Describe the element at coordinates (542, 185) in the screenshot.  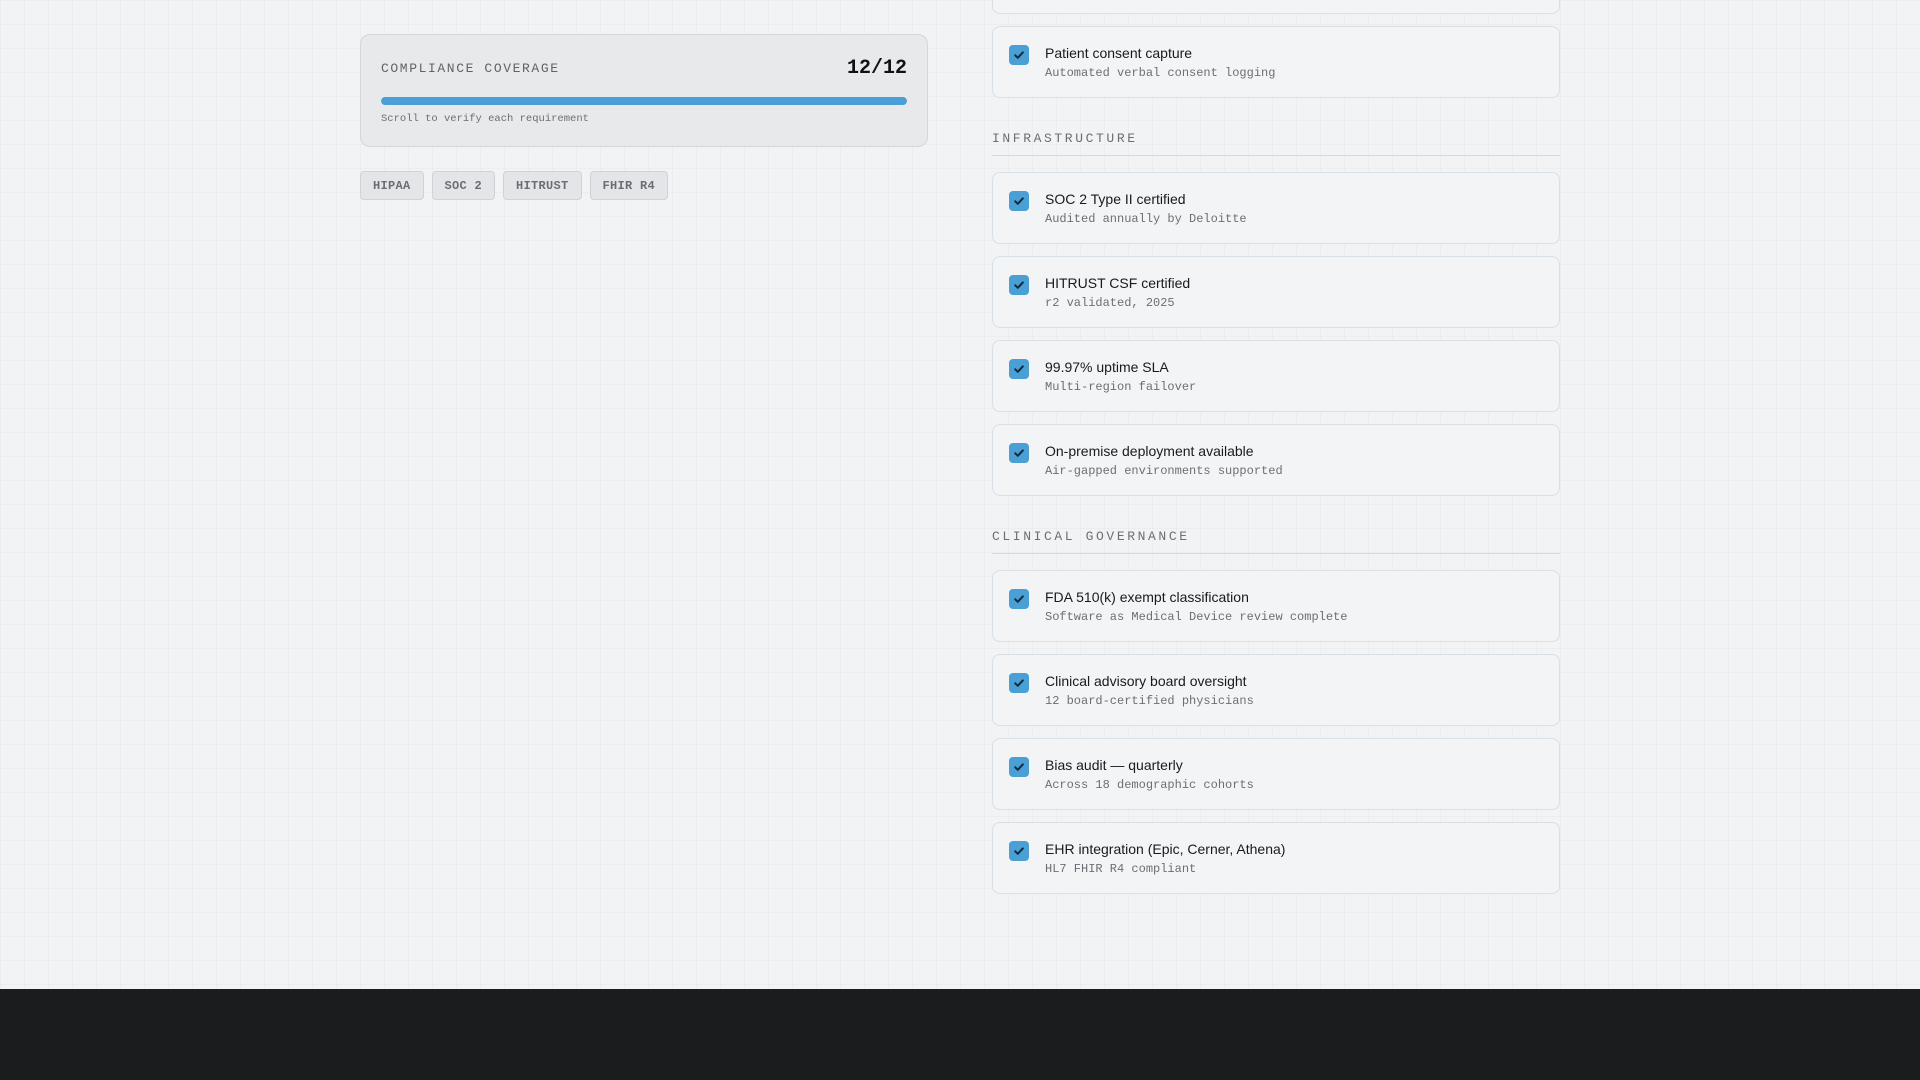
I see `badge-hitrust: HITRUST` at that location.